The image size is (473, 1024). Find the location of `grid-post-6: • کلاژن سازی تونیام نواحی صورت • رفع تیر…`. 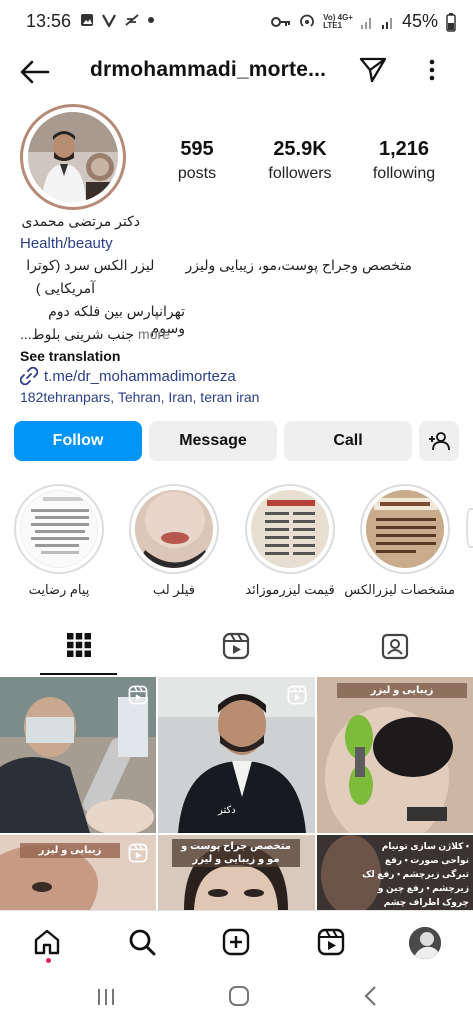

grid-post-6: • کلاژن سازی تونیام نواحی صورت • رفع تیر… is located at coordinates (395, 872).